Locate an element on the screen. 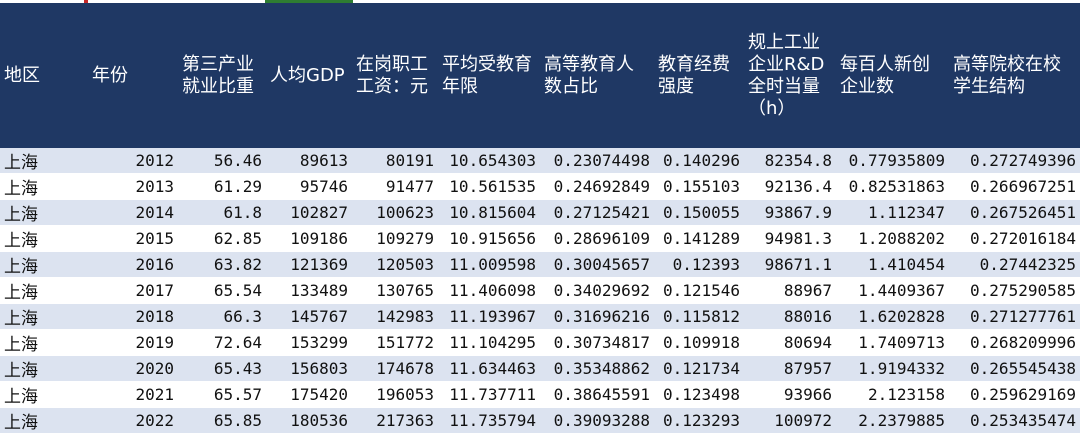  cell-higher-education-ratio: 0.24692849 is located at coordinates (597, 186).